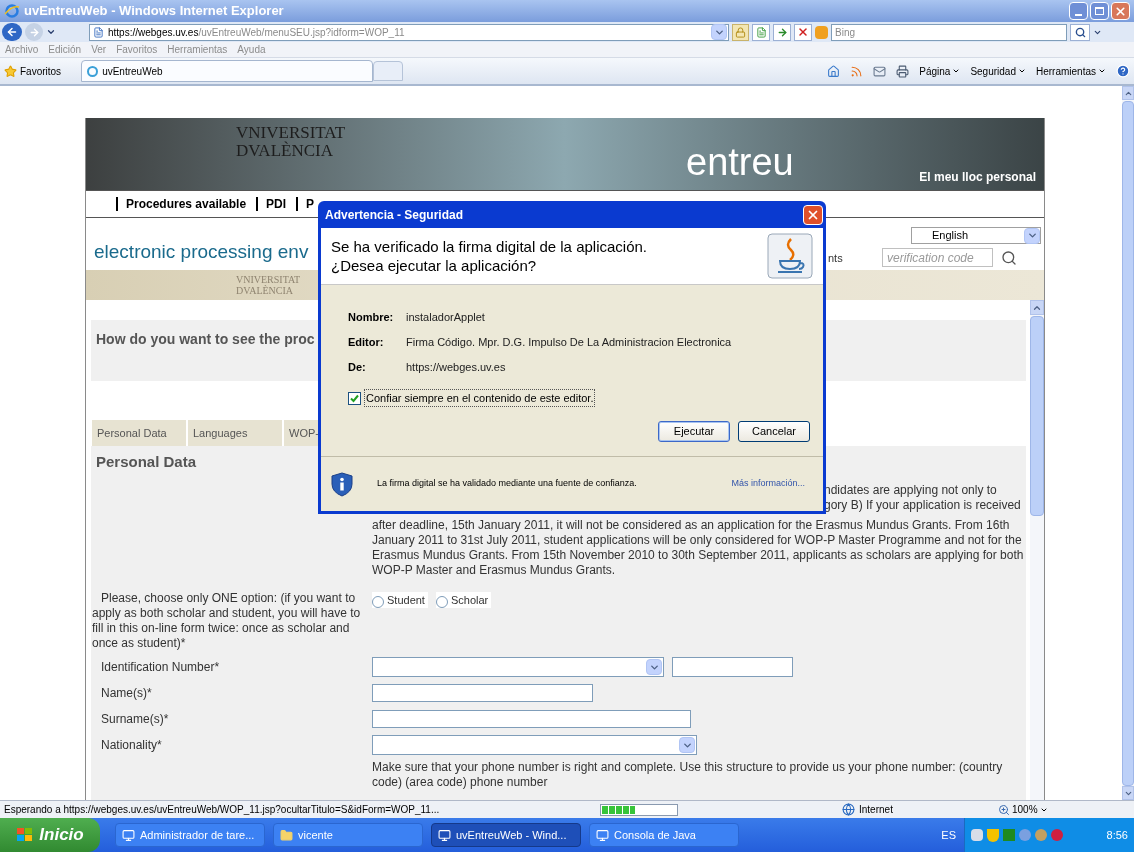 The height and width of the screenshot is (852, 1134). Describe the element at coordinates (790, 256) in the screenshot. I see `coffee-cup-icon` at that location.